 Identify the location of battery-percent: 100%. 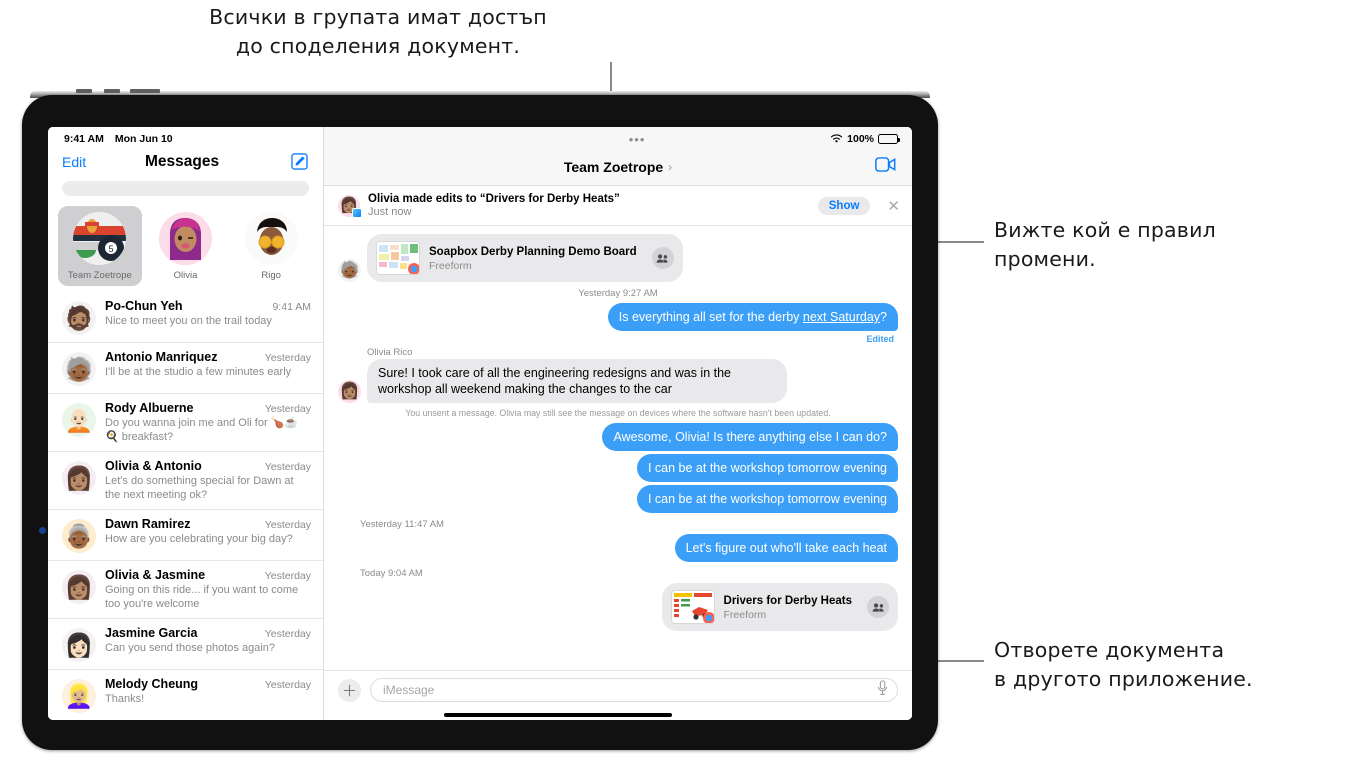
(860, 139).